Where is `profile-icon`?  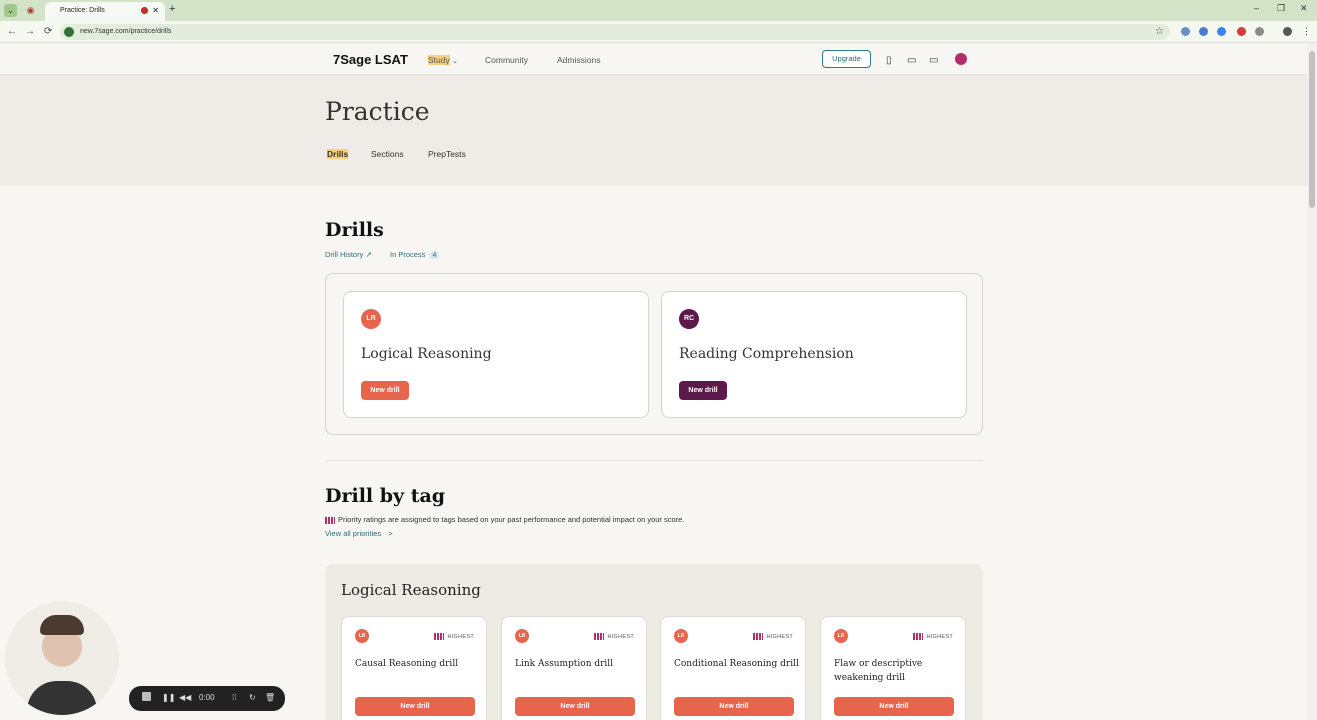
profile-icon is located at coordinates (1287, 31).